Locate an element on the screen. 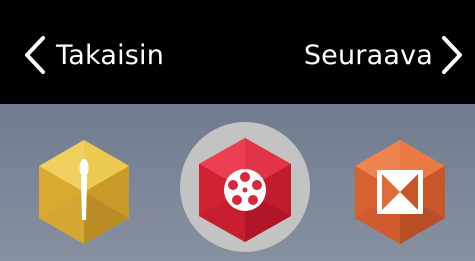  back-label: Takaisin is located at coordinates (110, 55).